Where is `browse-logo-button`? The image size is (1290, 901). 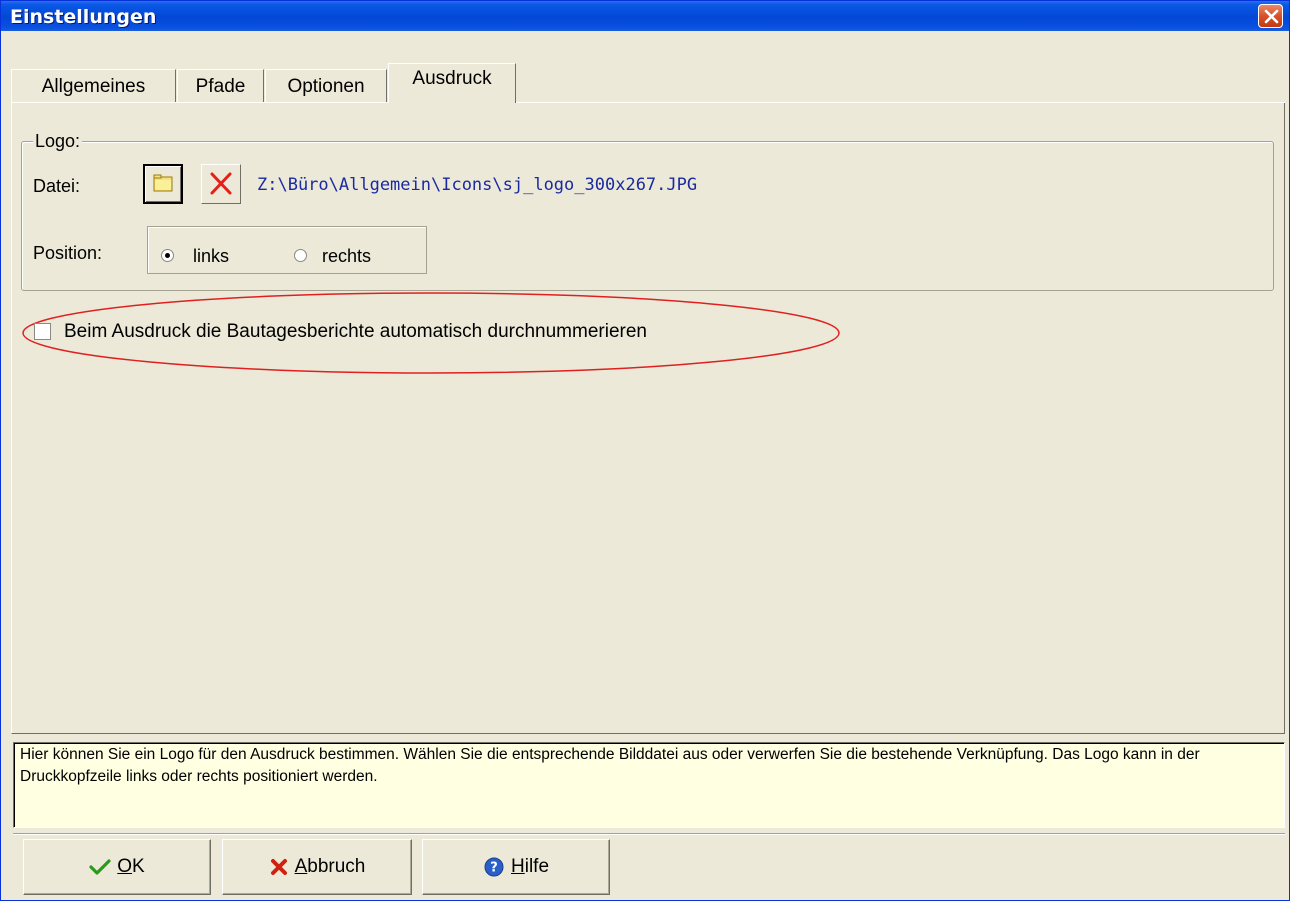 browse-logo-button is located at coordinates (163, 184).